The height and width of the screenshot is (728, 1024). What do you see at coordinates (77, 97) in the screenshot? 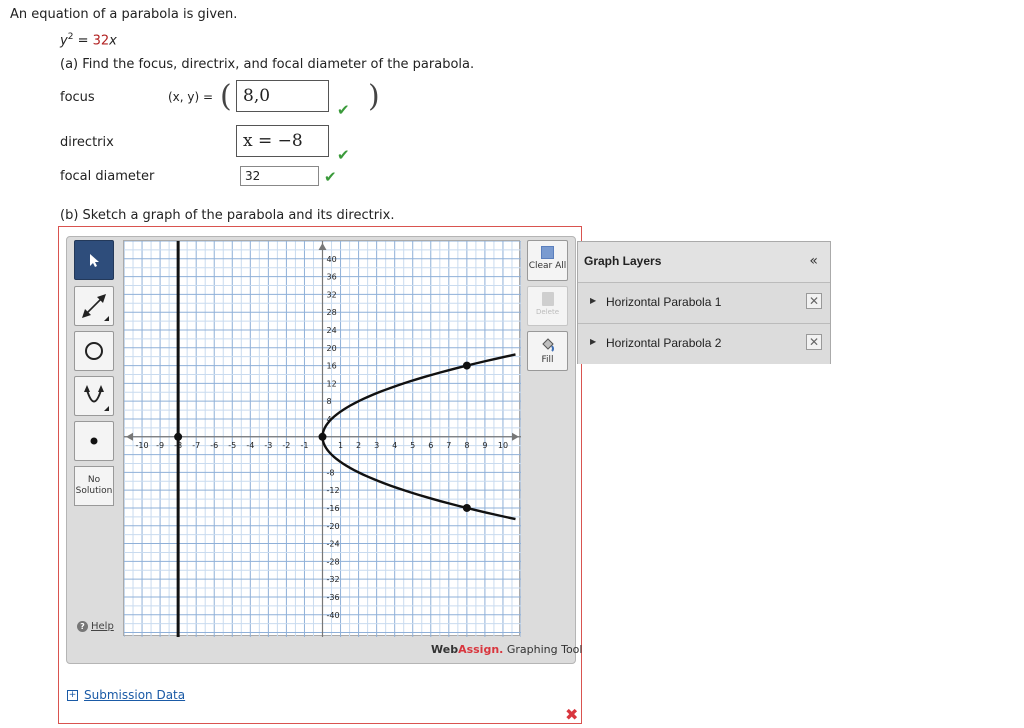
I see `focus-label: focus` at bounding box center [77, 97].